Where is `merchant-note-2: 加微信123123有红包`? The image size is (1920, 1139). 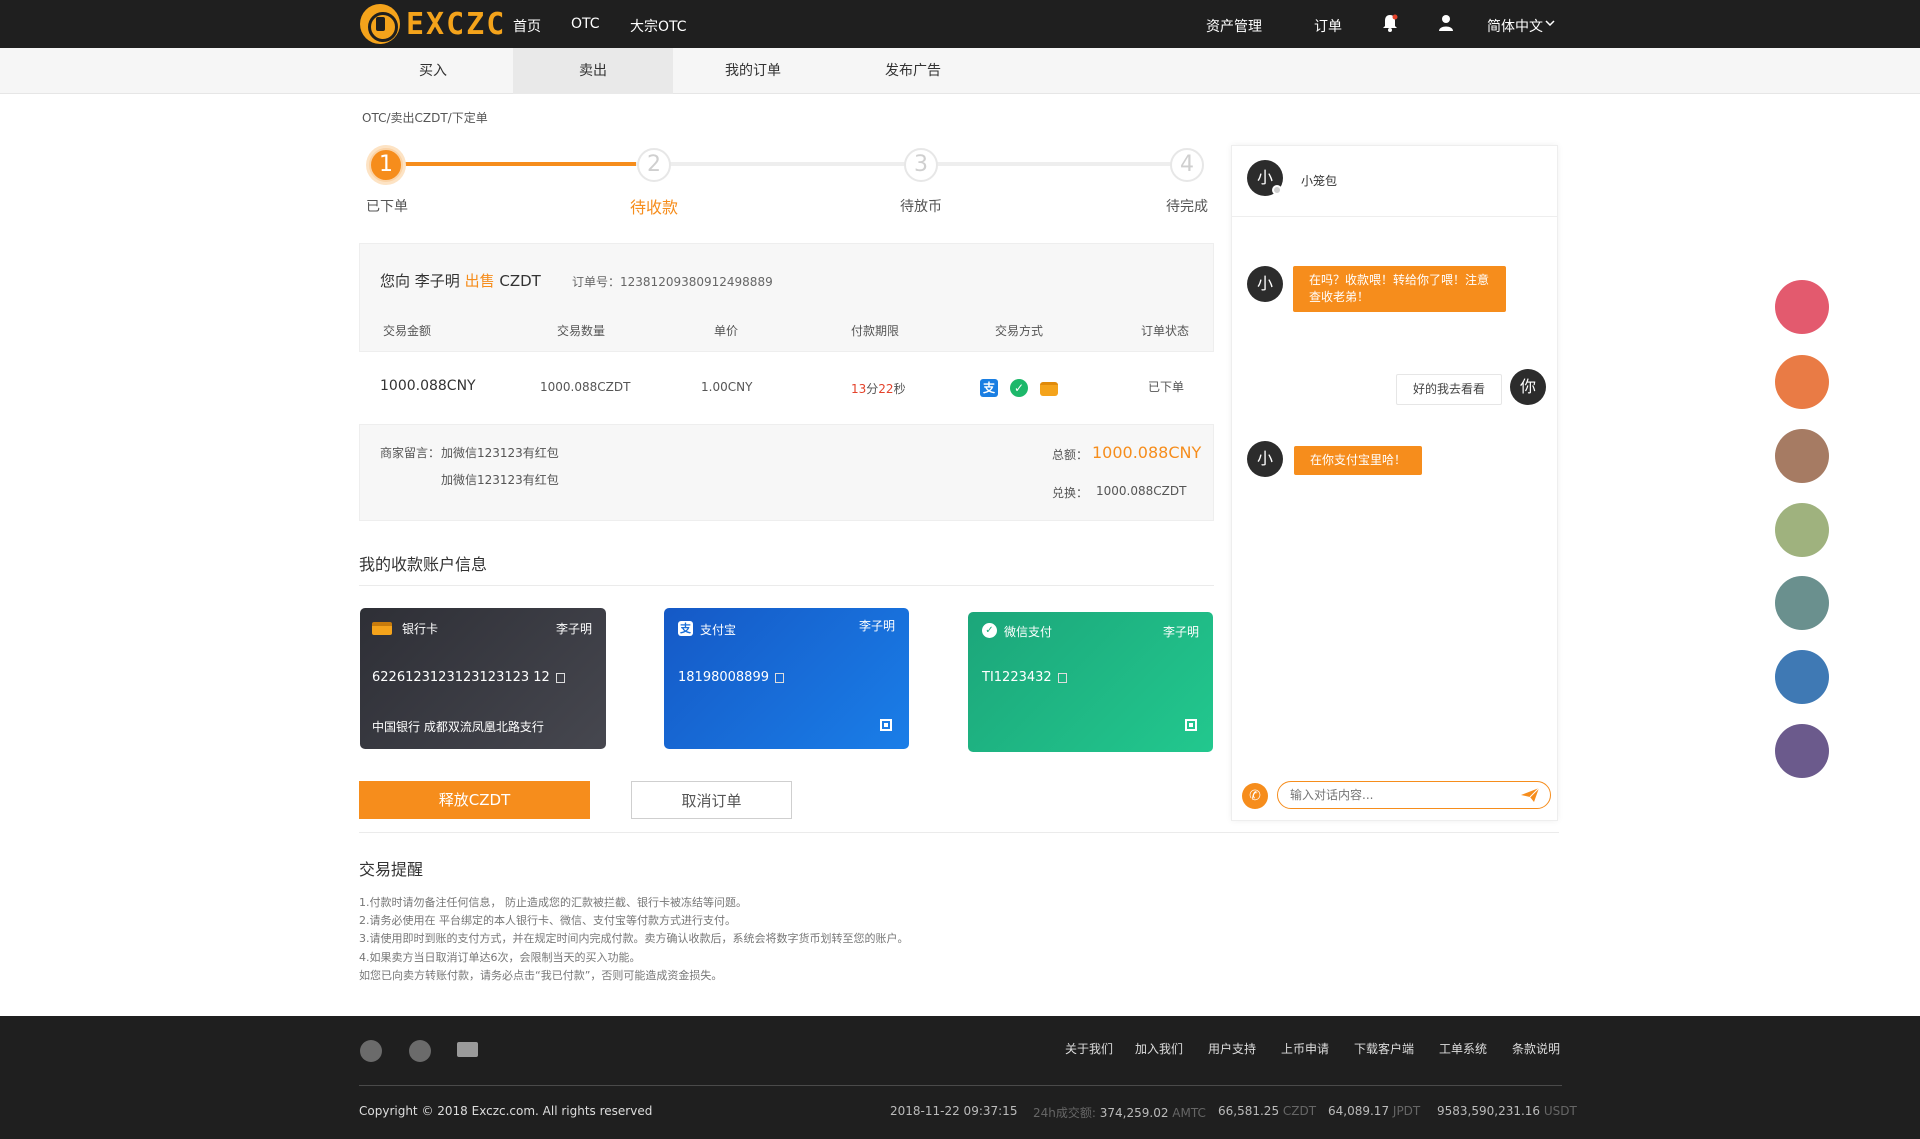
merchant-note-2: 加微信123123有红包 is located at coordinates (500, 480).